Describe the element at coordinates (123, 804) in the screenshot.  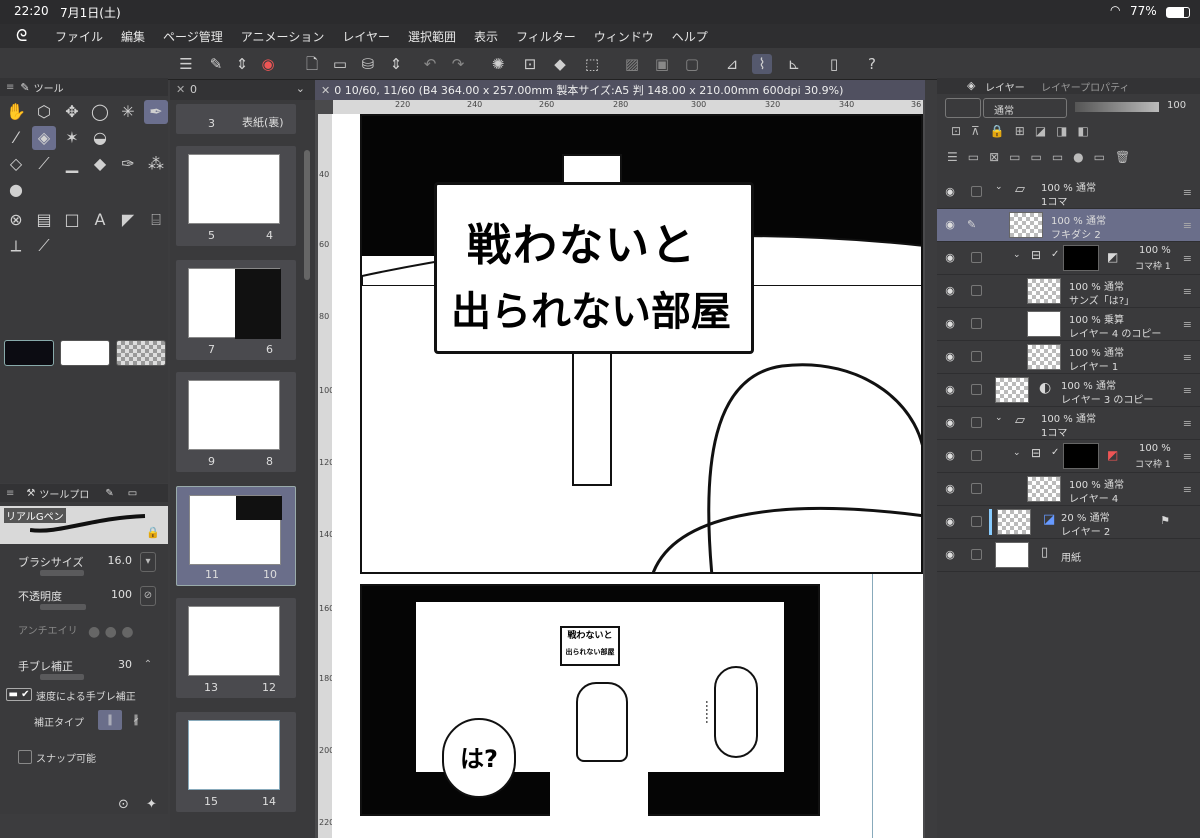
I see `reset-icon: ⊙` at that location.